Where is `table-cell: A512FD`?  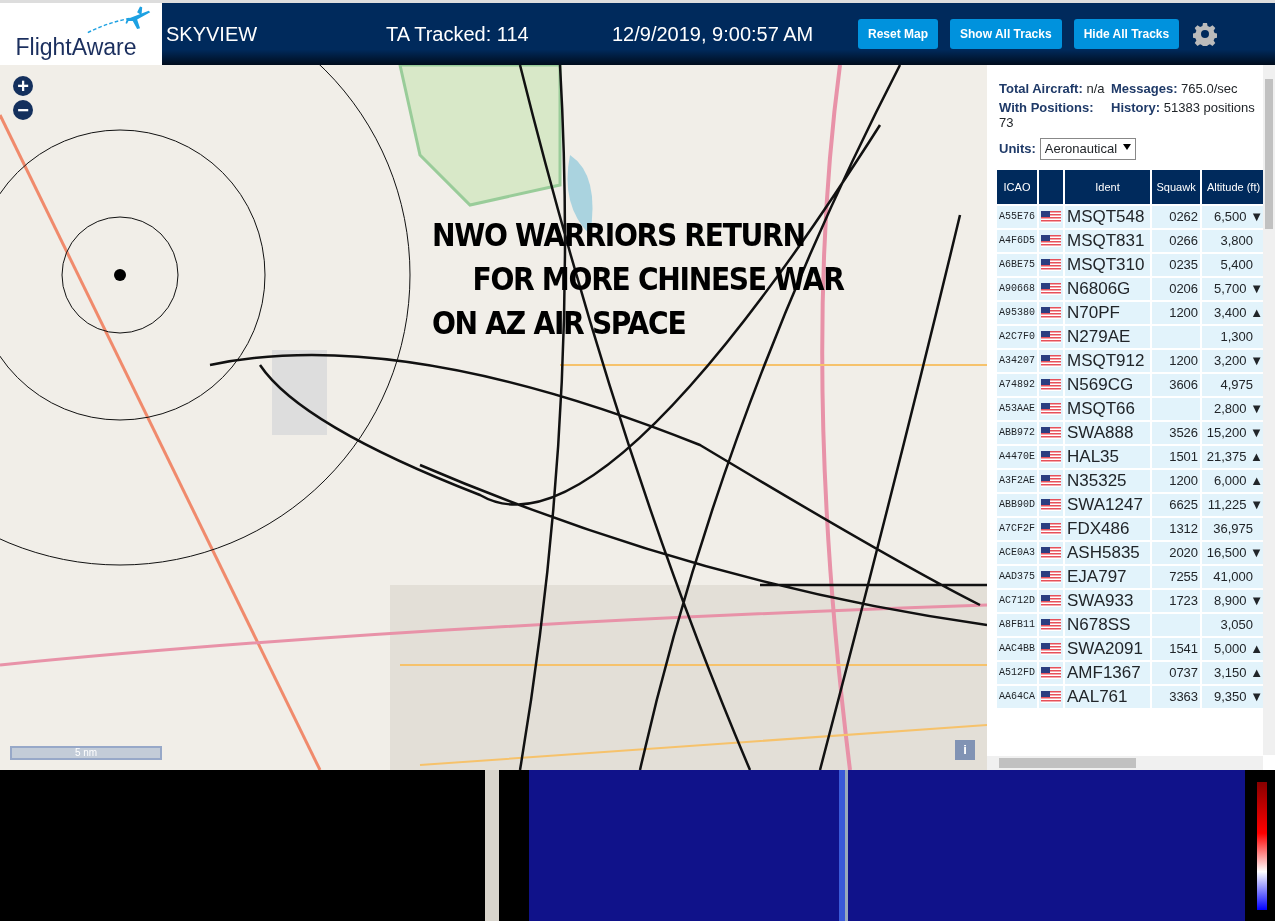 table-cell: A512FD is located at coordinates (1017, 672).